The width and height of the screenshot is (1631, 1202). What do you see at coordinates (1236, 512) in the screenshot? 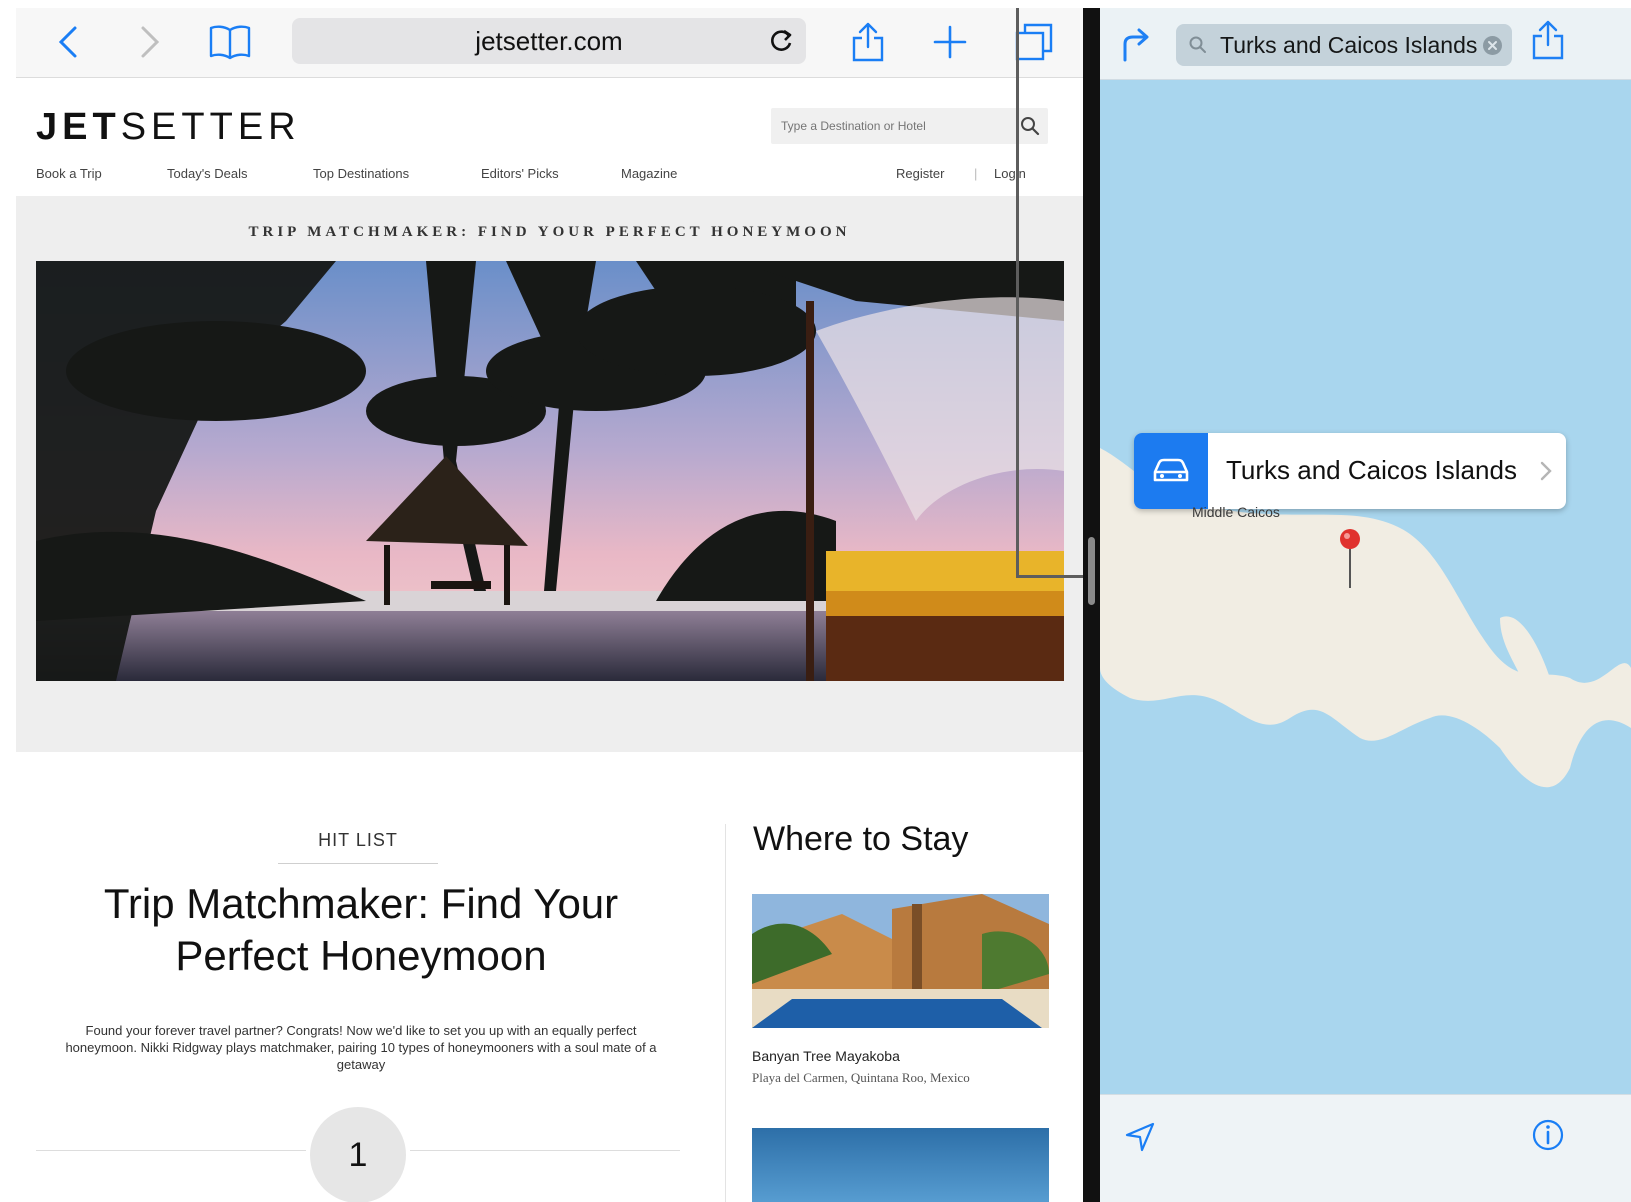
I see `map-place-label: Middle Caicos` at bounding box center [1236, 512].